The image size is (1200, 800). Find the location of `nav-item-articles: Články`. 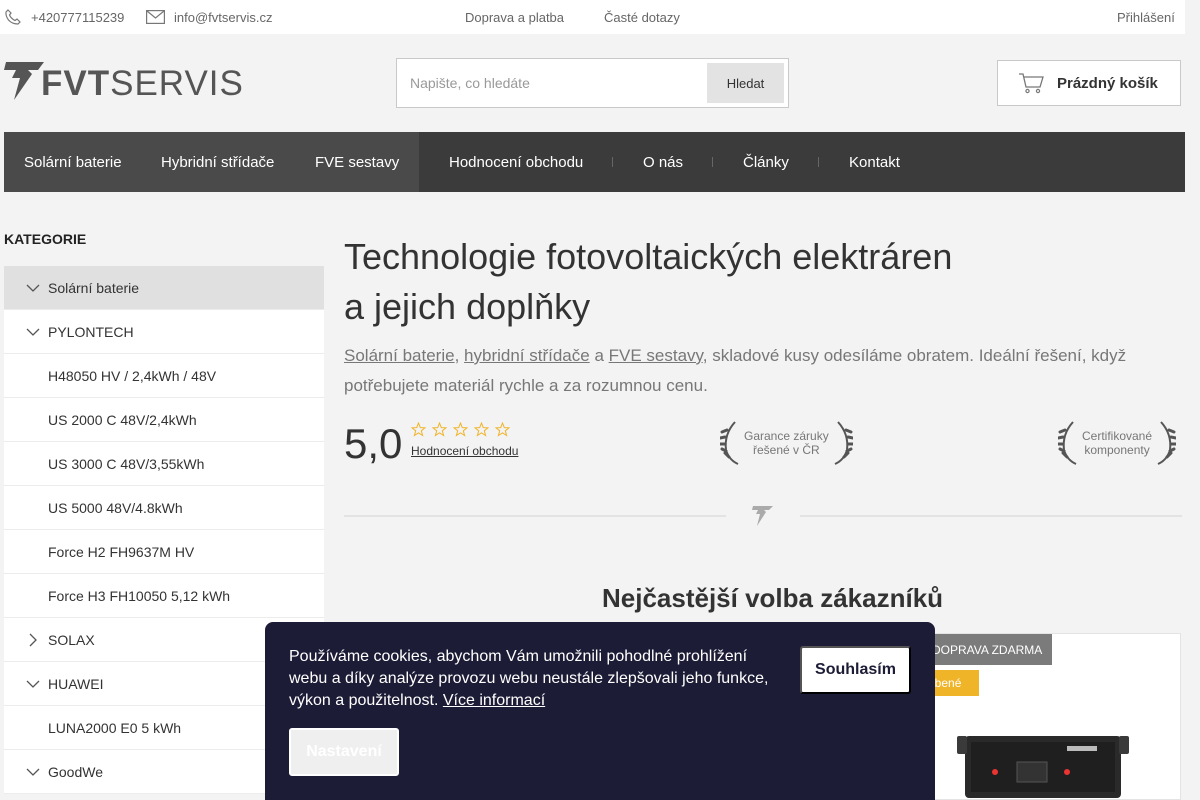

nav-item-articles: Články is located at coordinates (766, 162).